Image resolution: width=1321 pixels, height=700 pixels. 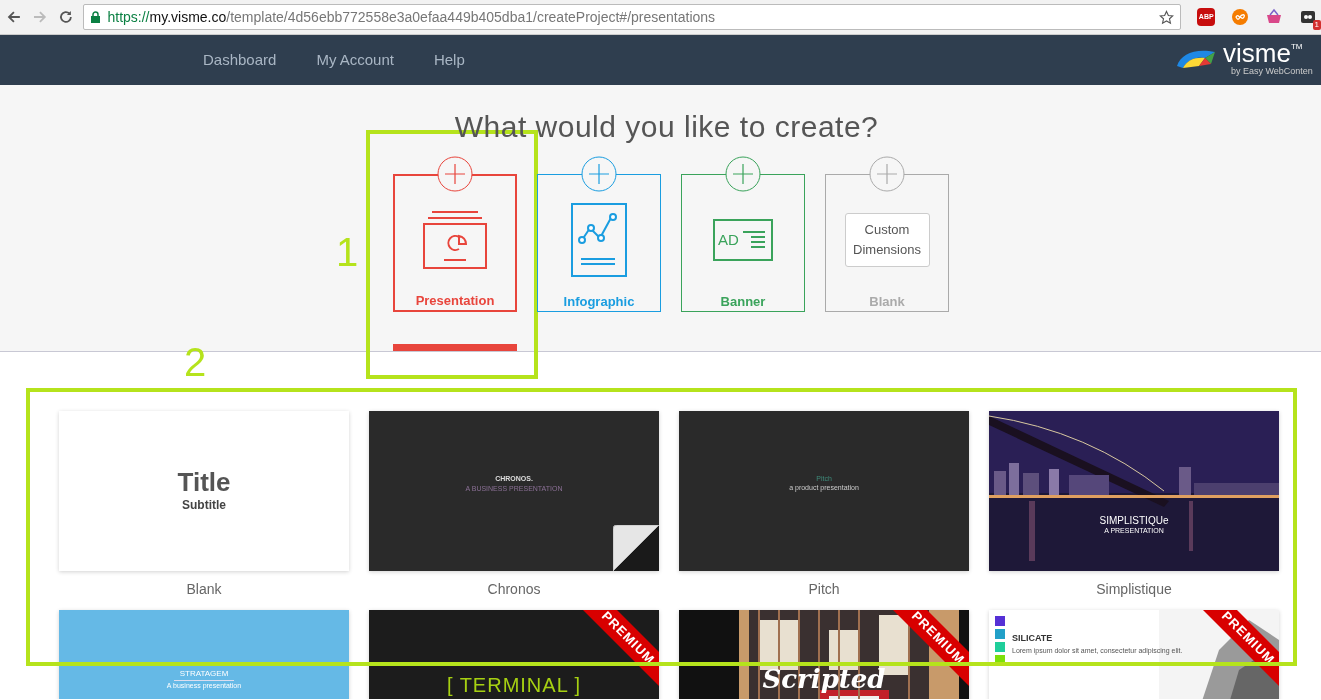 I want to click on thumbnail-title: [ TERMINAL ], so click(x=514, y=685).